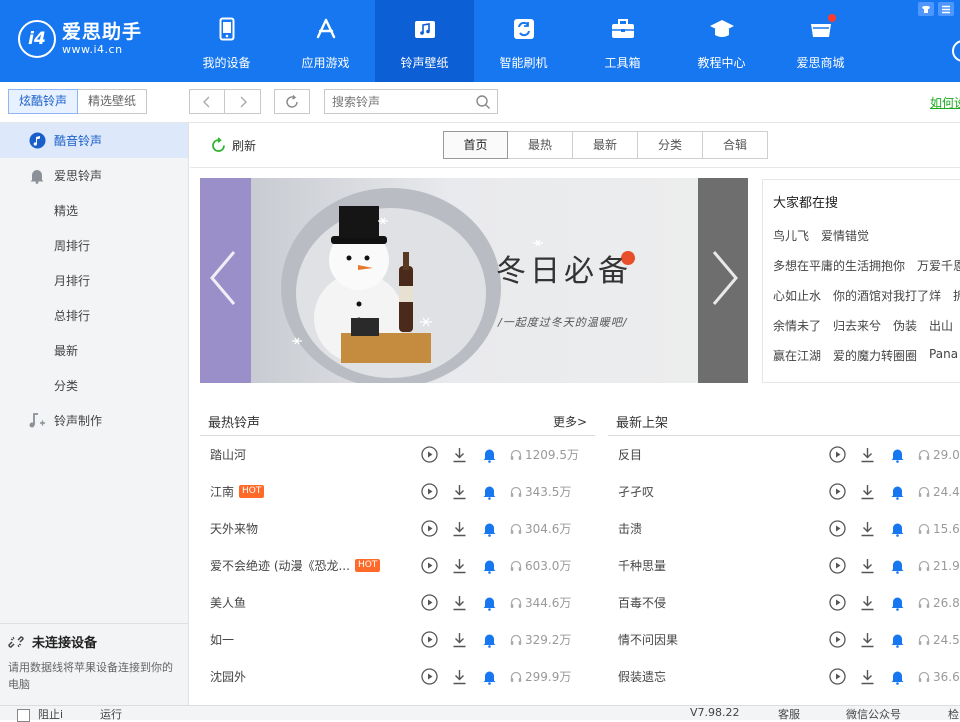 The image size is (960, 722). I want to click on hot-search-term: 鸟儿飞, so click(791, 242).